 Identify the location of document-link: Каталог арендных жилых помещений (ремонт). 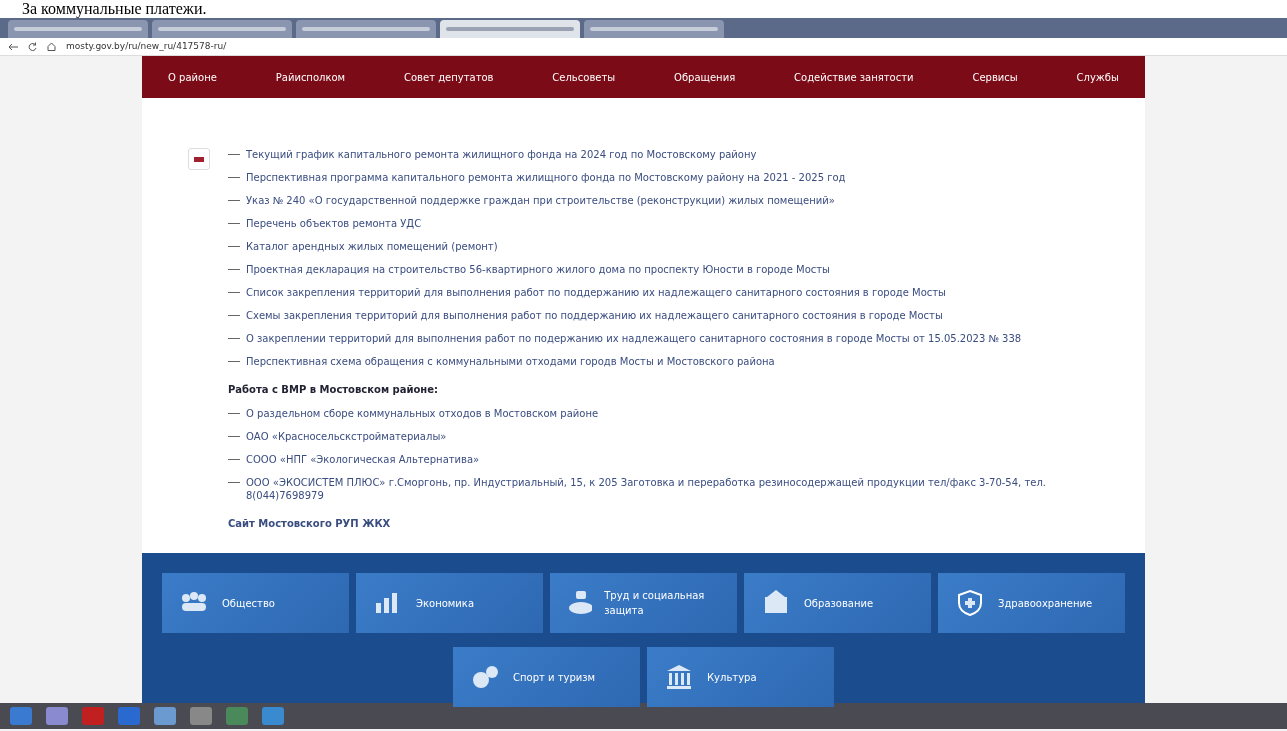
(372, 246).